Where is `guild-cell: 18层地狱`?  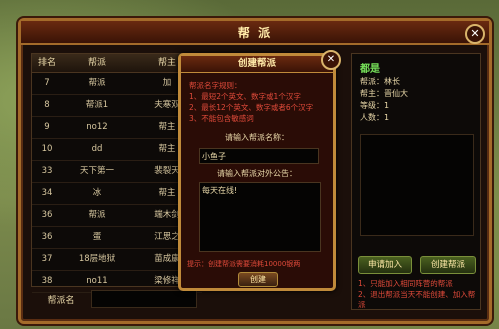
guild-cell: 18层地狱 is located at coordinates (97, 259).